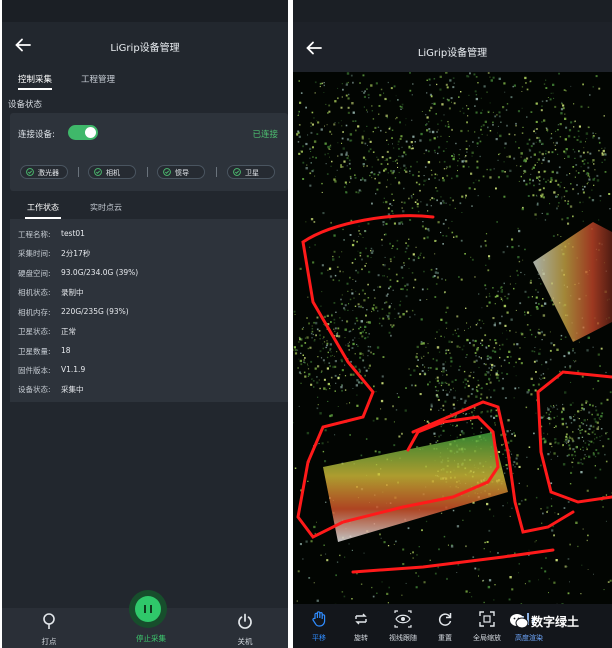 The width and height of the screenshot is (612, 648). Describe the element at coordinates (445, 619) in the screenshot. I see `reset-icon` at that location.